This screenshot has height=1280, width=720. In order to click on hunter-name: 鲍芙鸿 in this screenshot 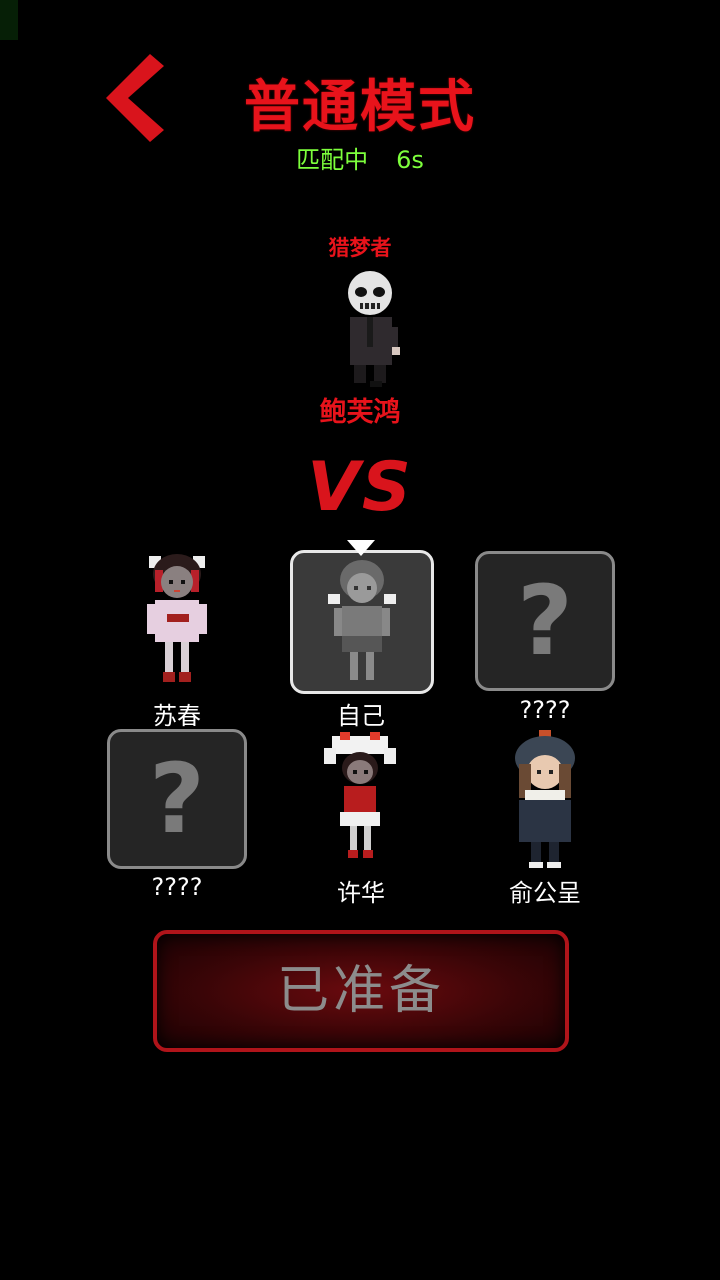, I will do `click(360, 412)`.